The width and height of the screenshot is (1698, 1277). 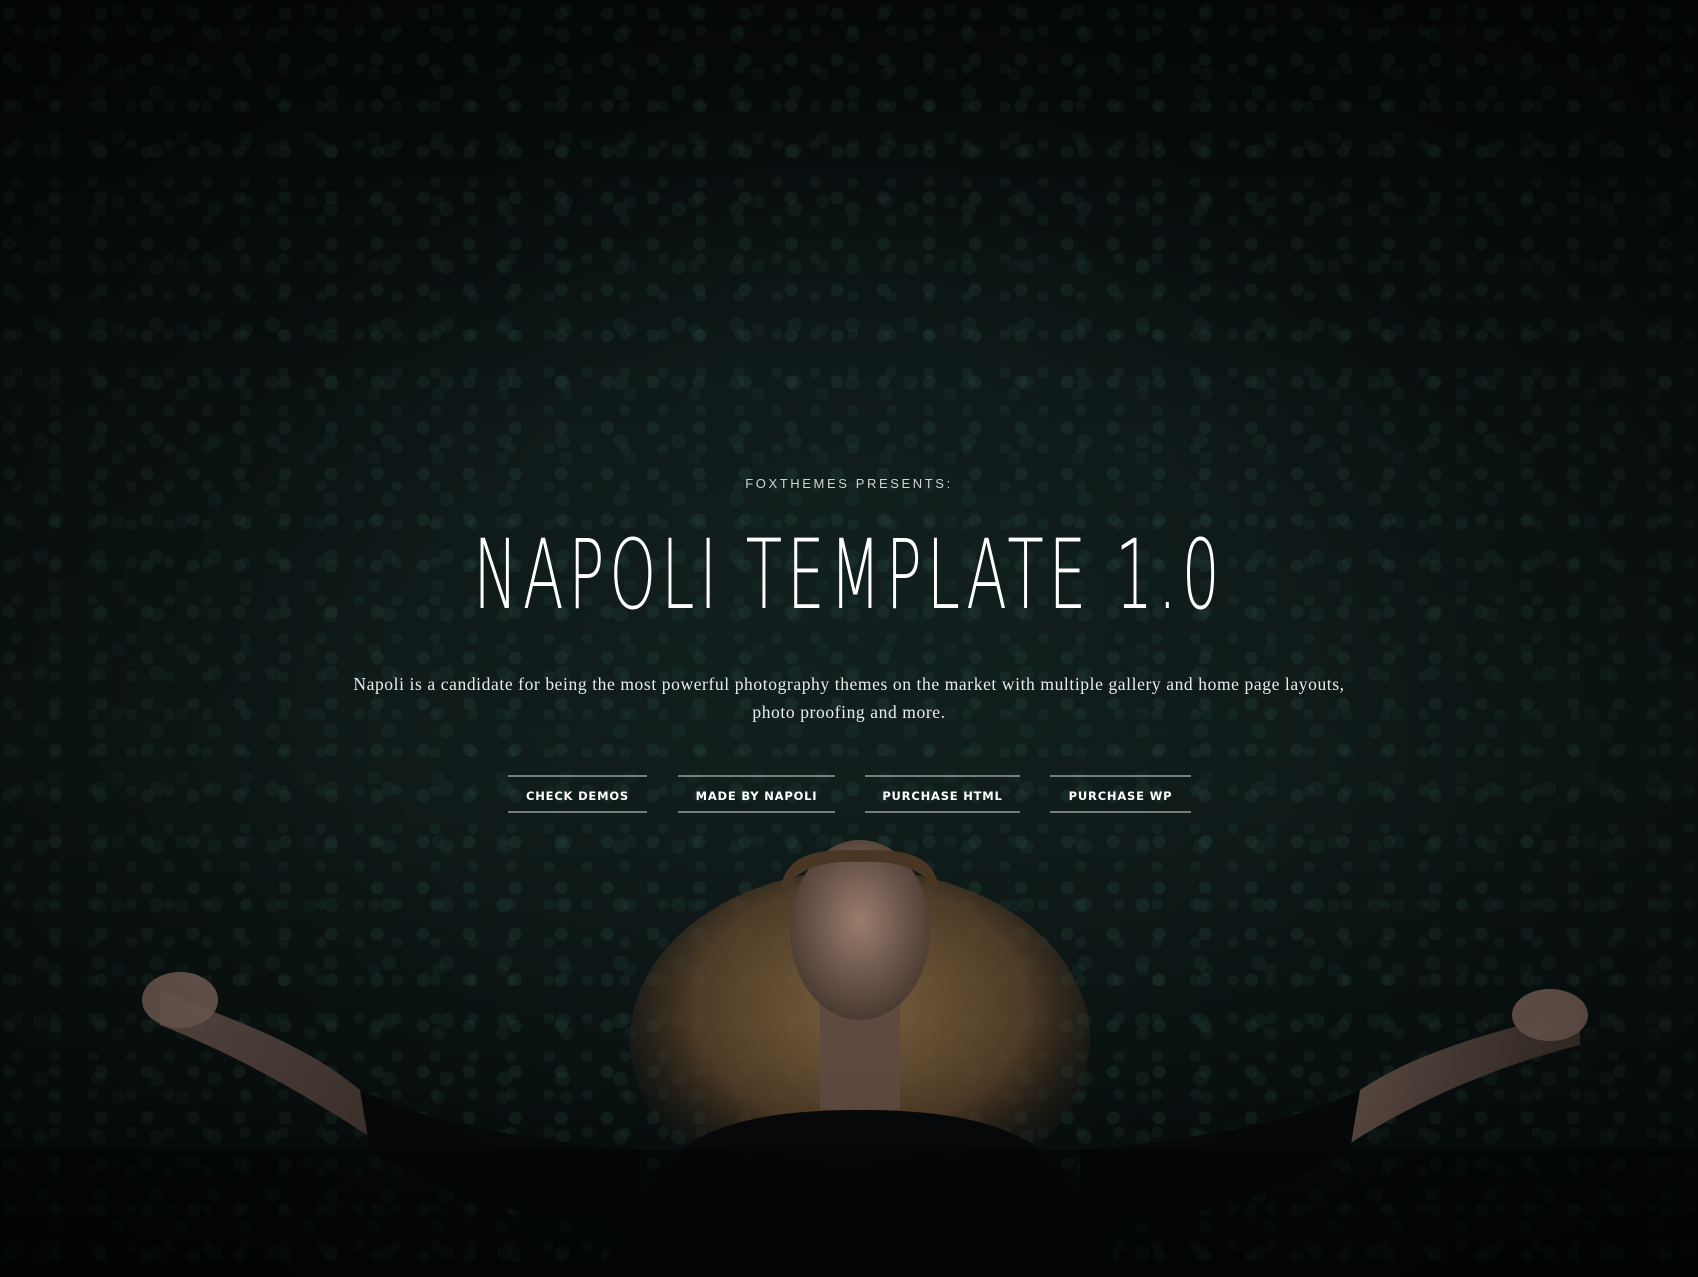 I want to click on eyebrow-text: FOXTHEMES PRESENTS:, so click(x=849, y=483).